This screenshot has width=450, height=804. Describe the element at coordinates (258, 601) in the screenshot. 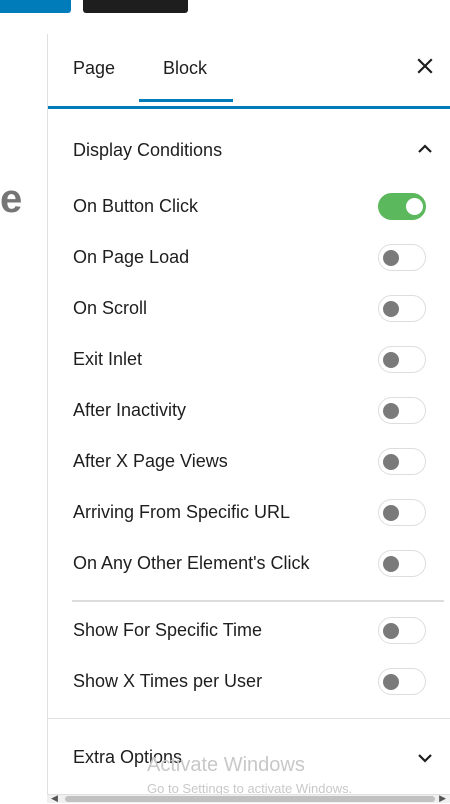

I see `conditions-divider` at that location.